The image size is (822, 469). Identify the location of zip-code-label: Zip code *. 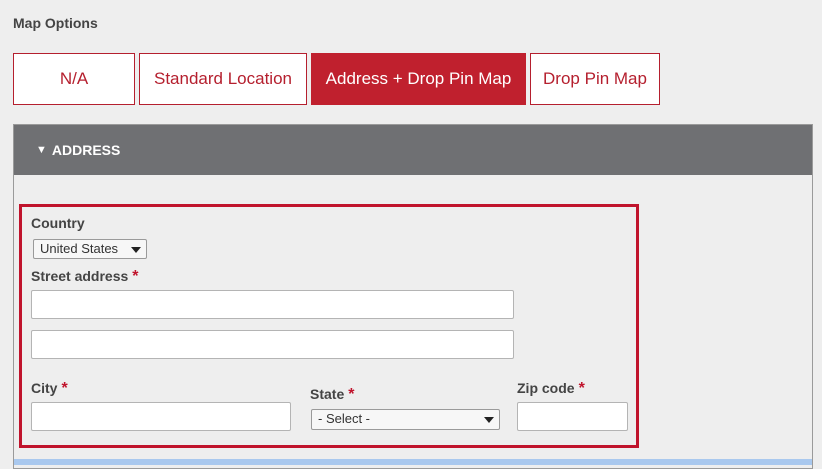
(551, 389).